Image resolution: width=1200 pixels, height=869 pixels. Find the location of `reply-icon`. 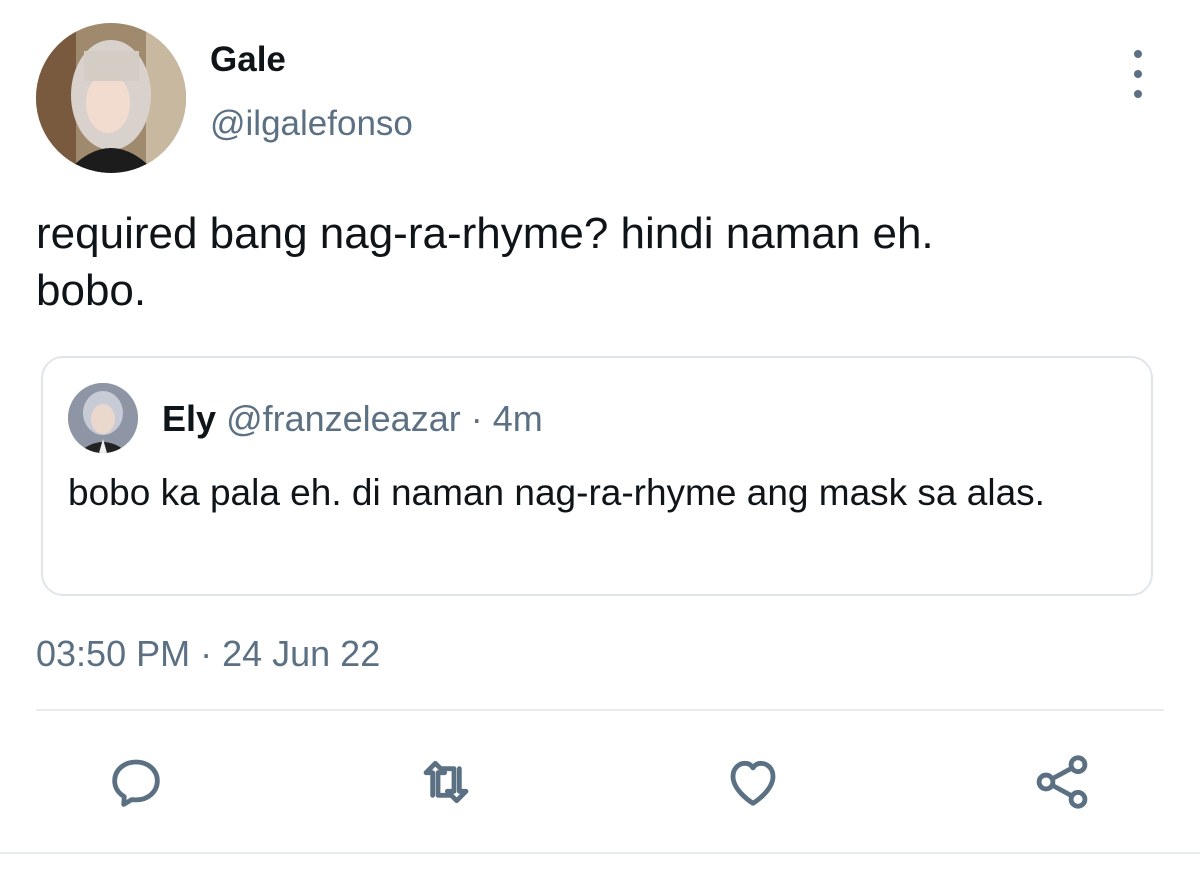

reply-icon is located at coordinates (136, 783).